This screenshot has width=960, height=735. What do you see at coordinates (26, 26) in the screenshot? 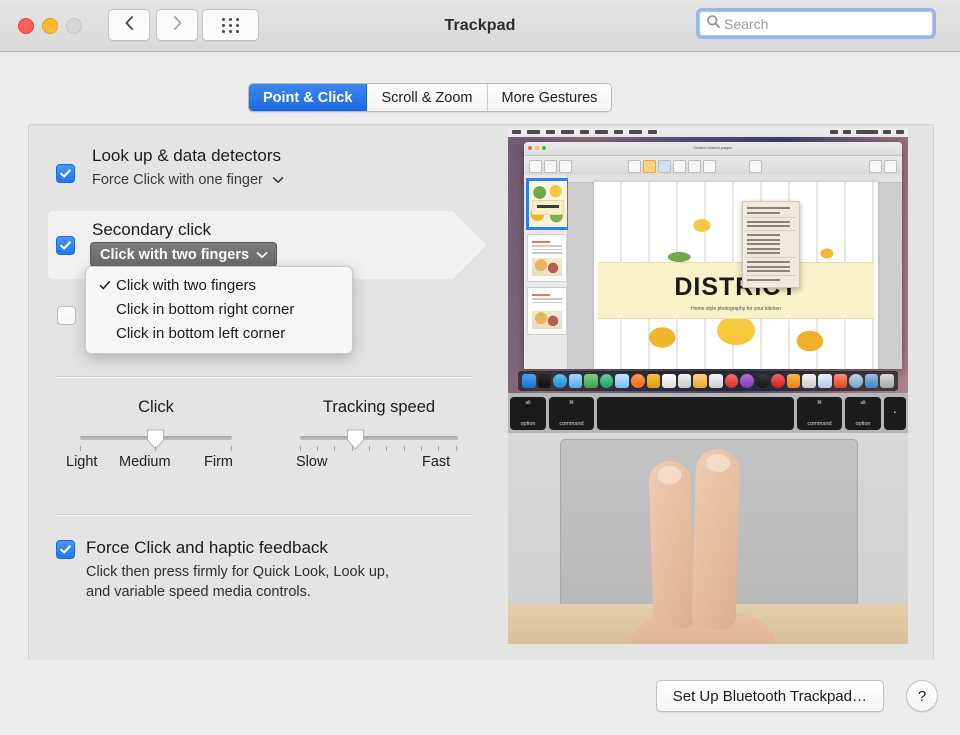
I see `close-button` at bounding box center [26, 26].